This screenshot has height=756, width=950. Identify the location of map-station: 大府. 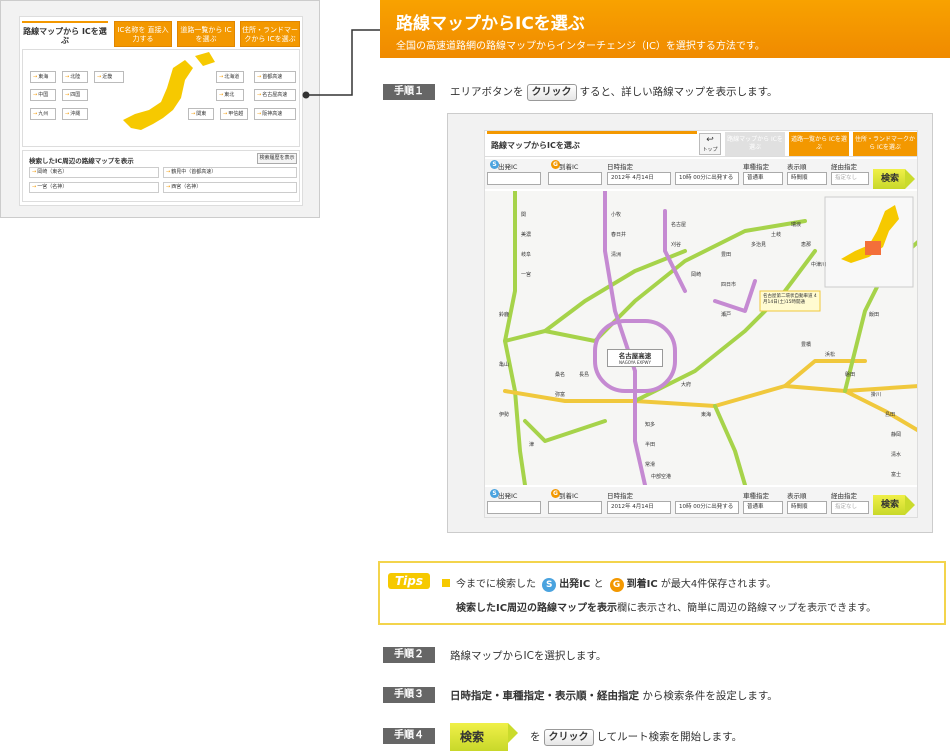
(686, 384).